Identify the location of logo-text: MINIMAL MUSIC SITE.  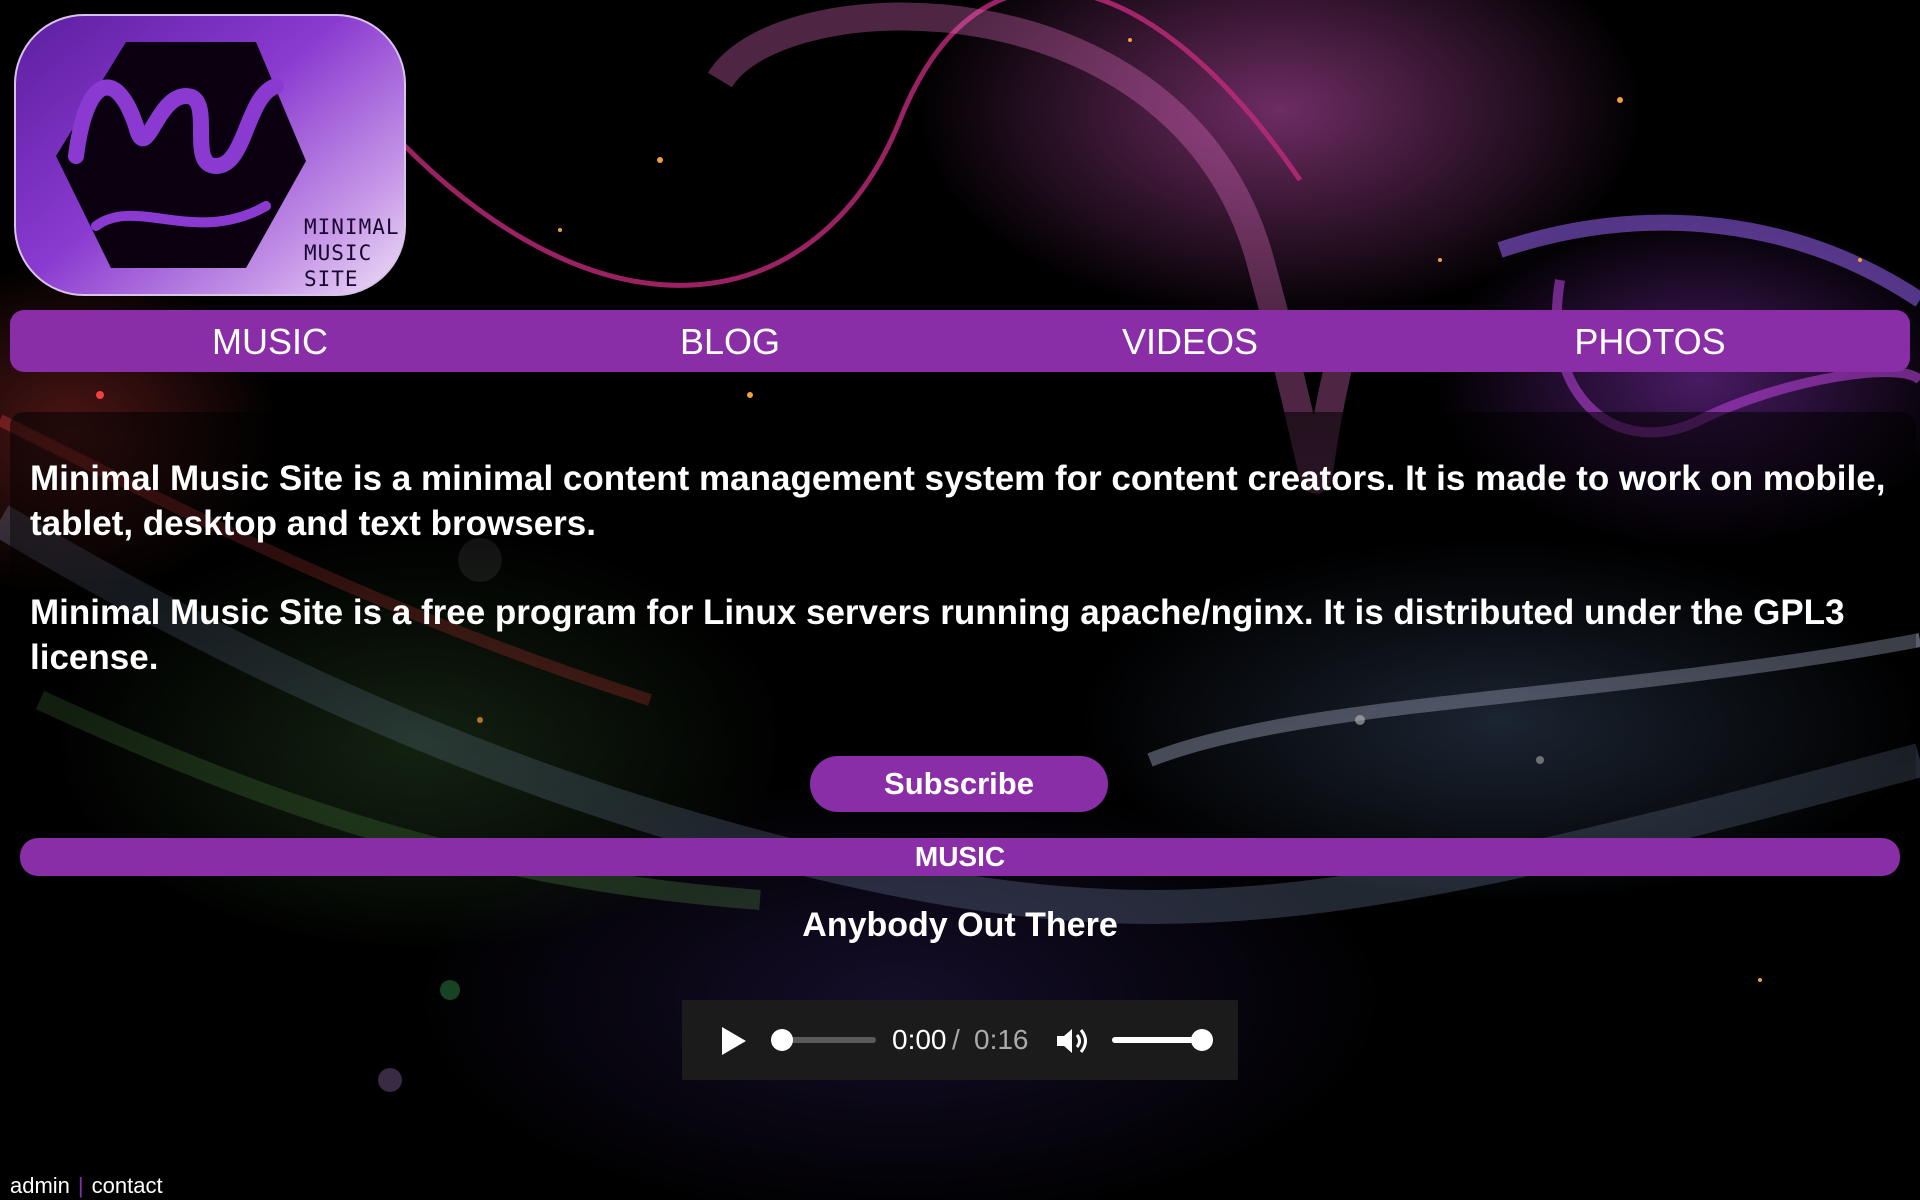
(352, 253).